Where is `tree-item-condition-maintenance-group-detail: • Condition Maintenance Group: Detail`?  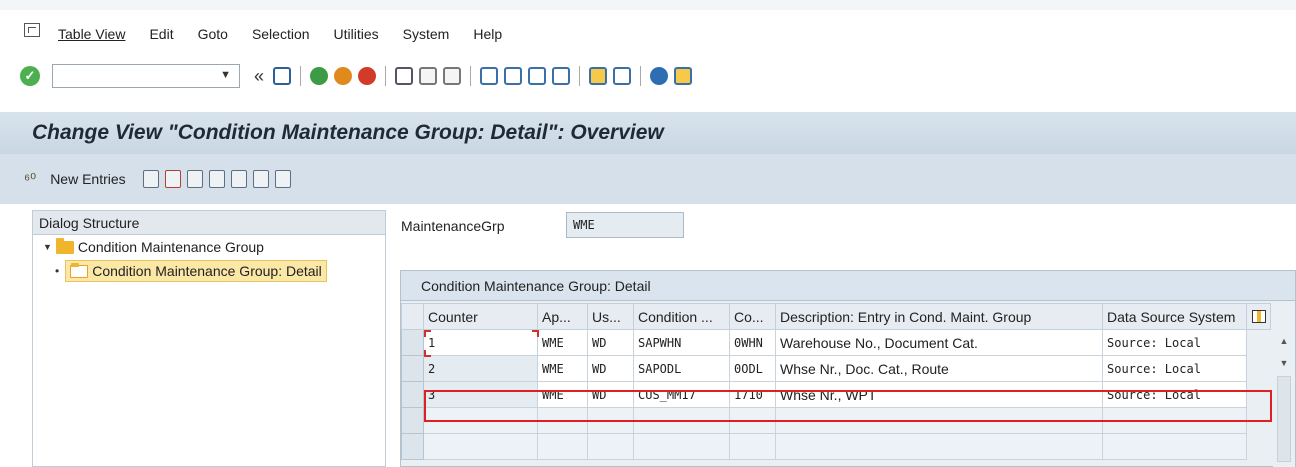 tree-item-condition-maintenance-group-detail: • Condition Maintenance Group: Detail is located at coordinates (209, 271).